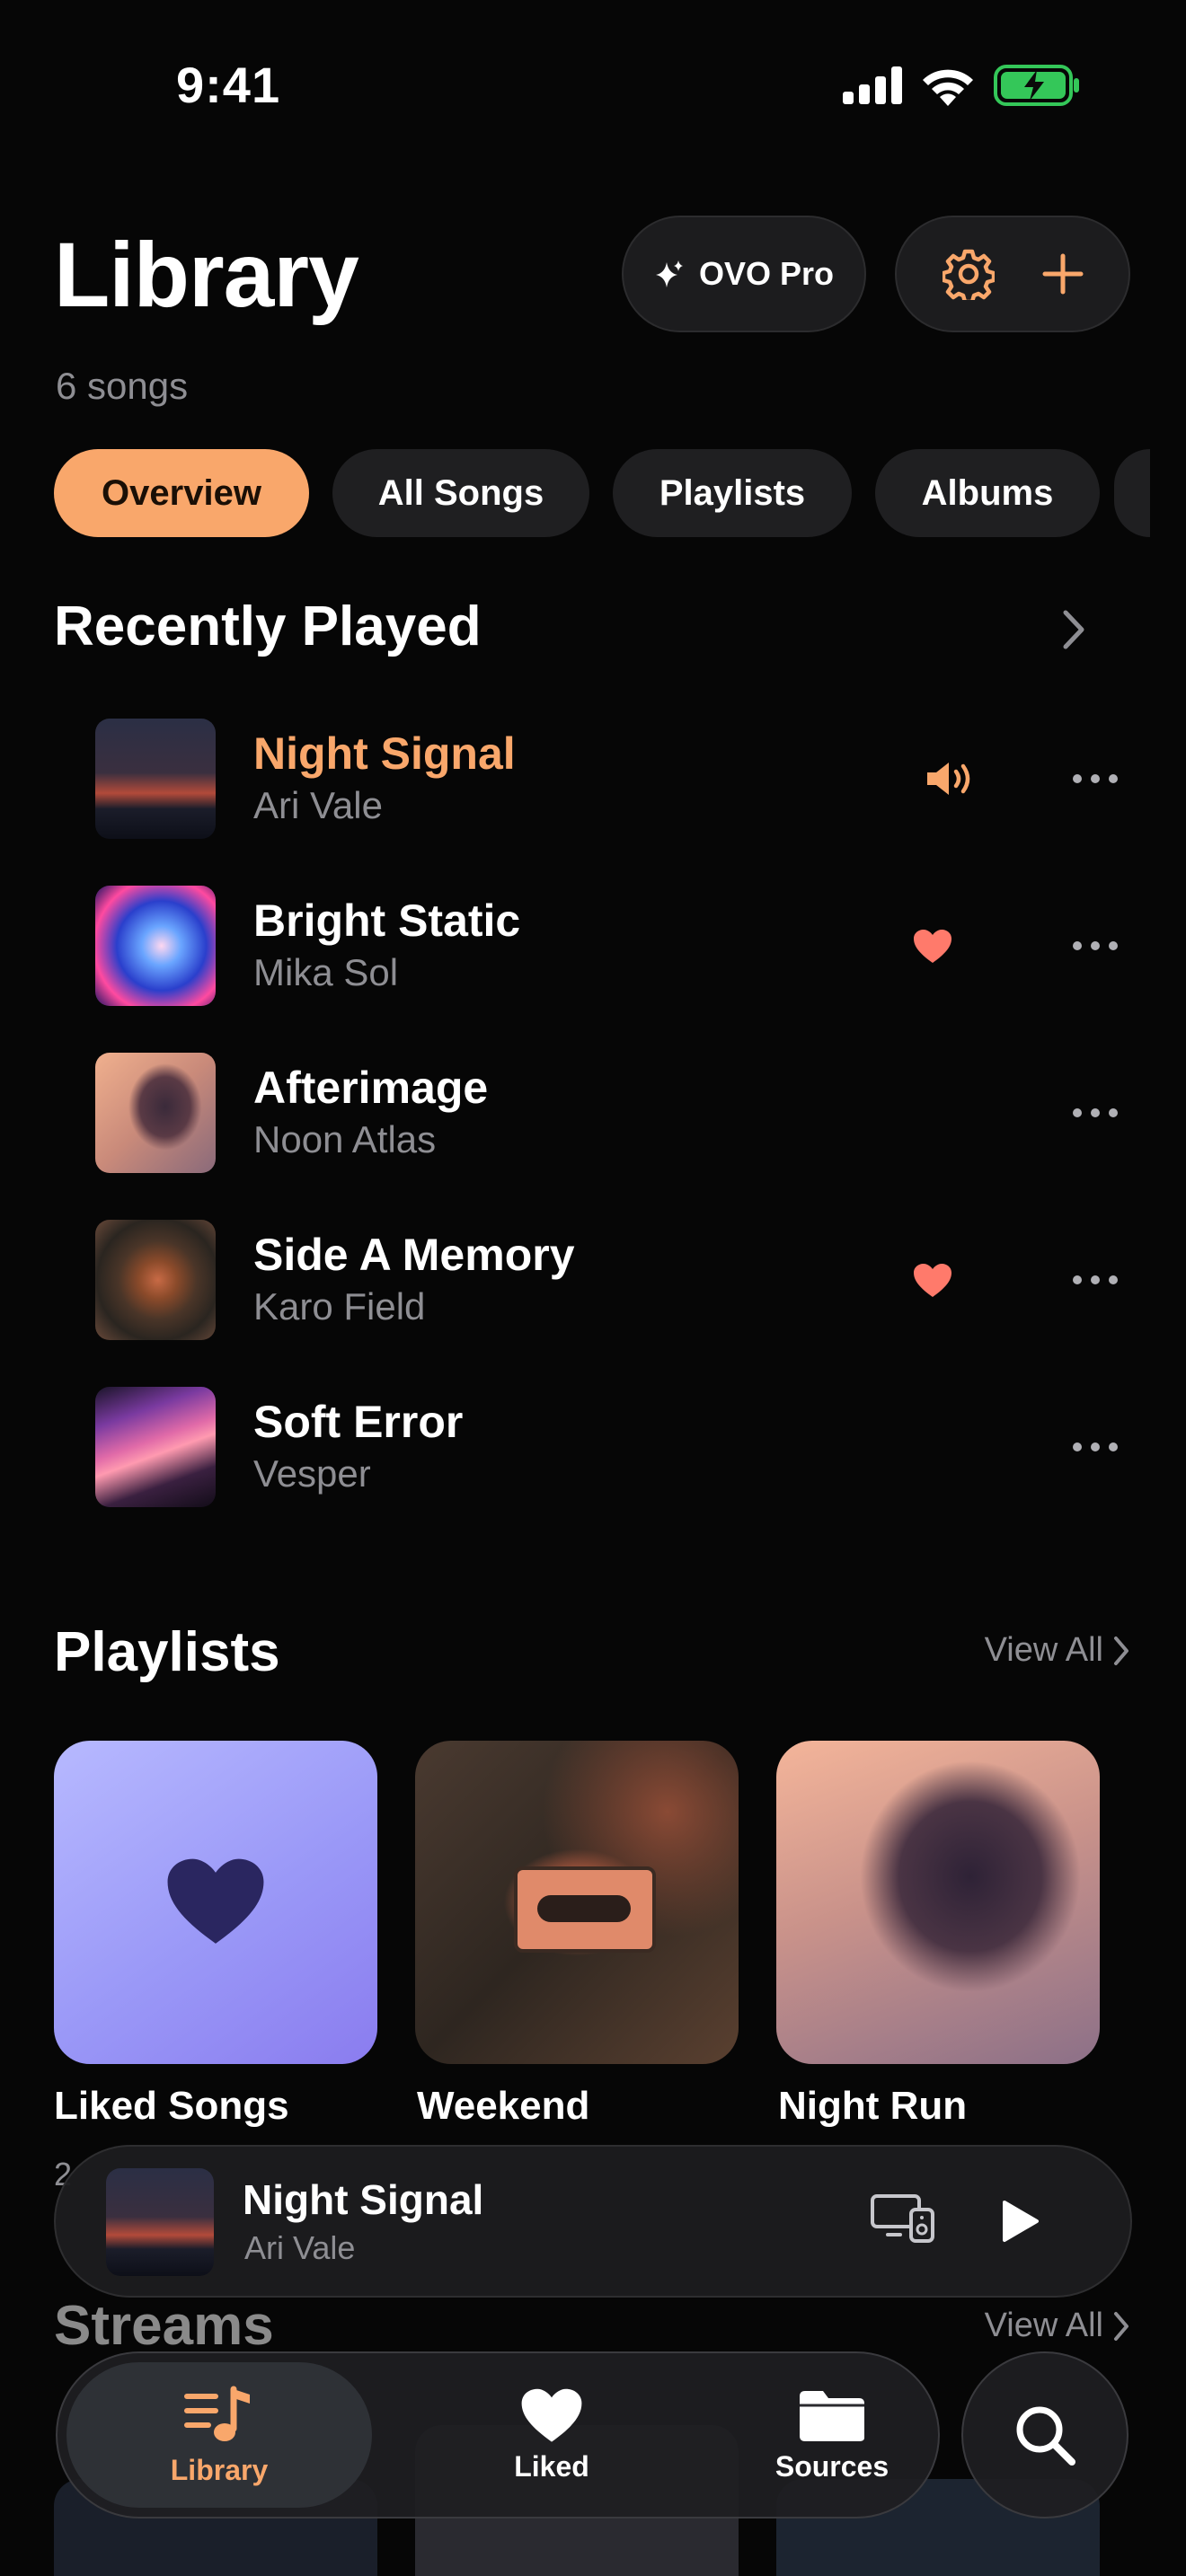 This screenshot has width=1186, height=2576. What do you see at coordinates (155, 779) in the screenshot?
I see `album-art-night-signal` at bounding box center [155, 779].